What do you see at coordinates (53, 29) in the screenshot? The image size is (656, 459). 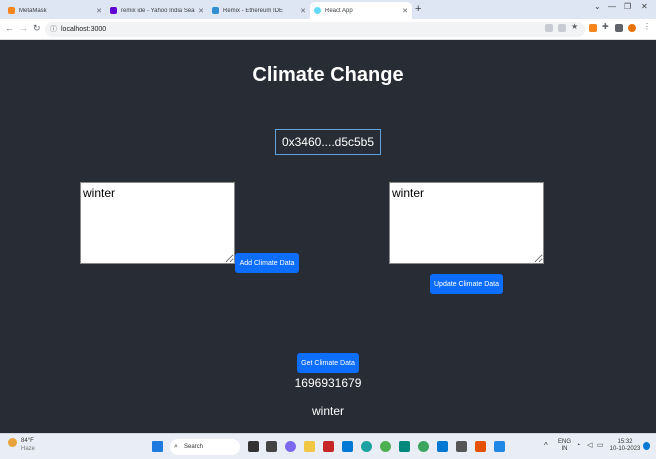 I see `site-info-icon: ⓘ` at bounding box center [53, 29].